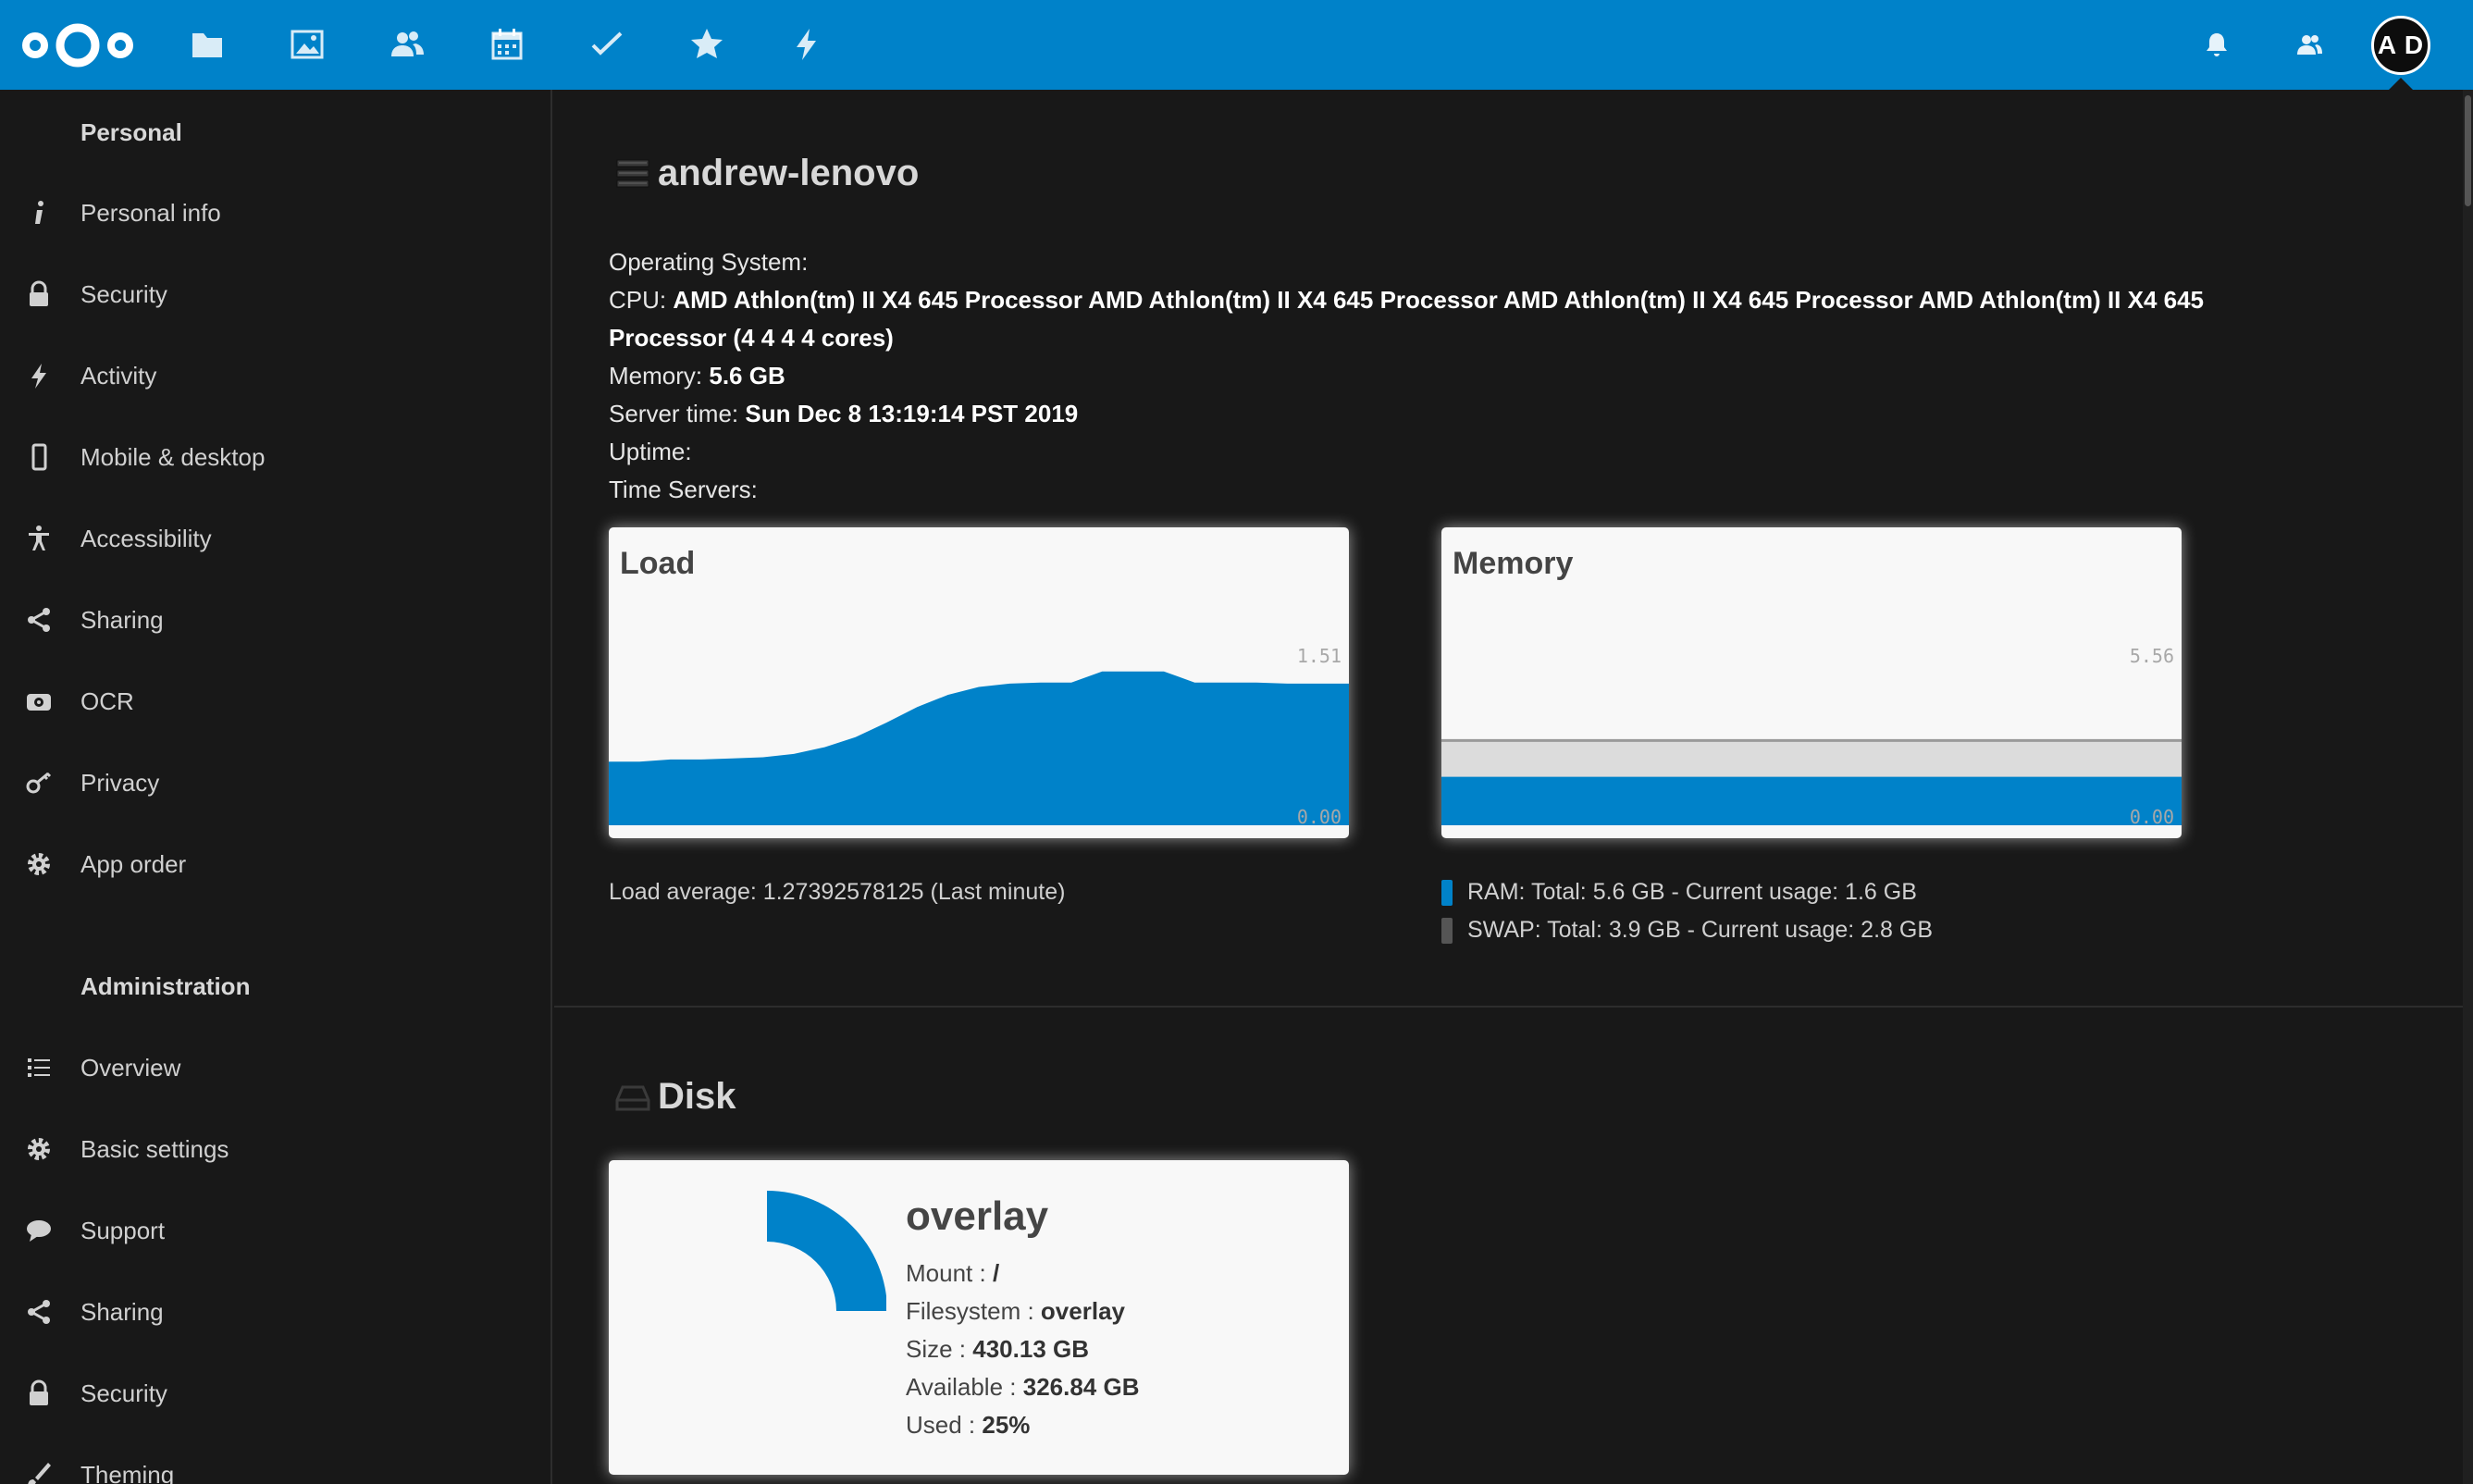 The height and width of the screenshot is (1484, 2473). Describe the element at coordinates (707, 44) in the screenshot. I see `favorites-icon` at that location.